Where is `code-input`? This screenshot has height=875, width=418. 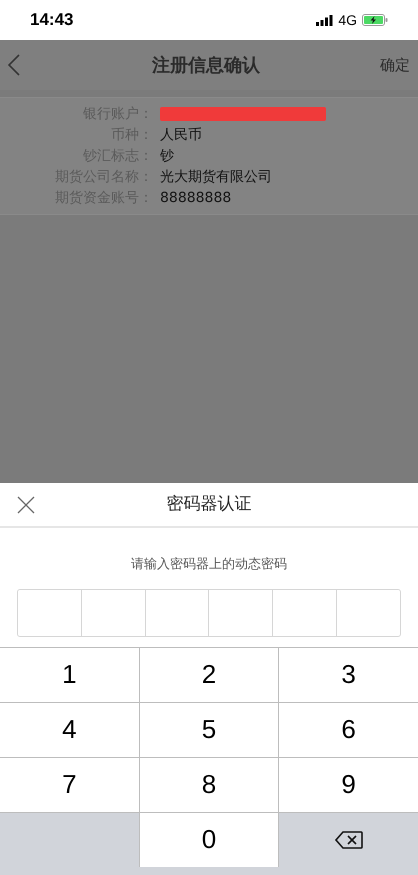 code-input is located at coordinates (209, 612).